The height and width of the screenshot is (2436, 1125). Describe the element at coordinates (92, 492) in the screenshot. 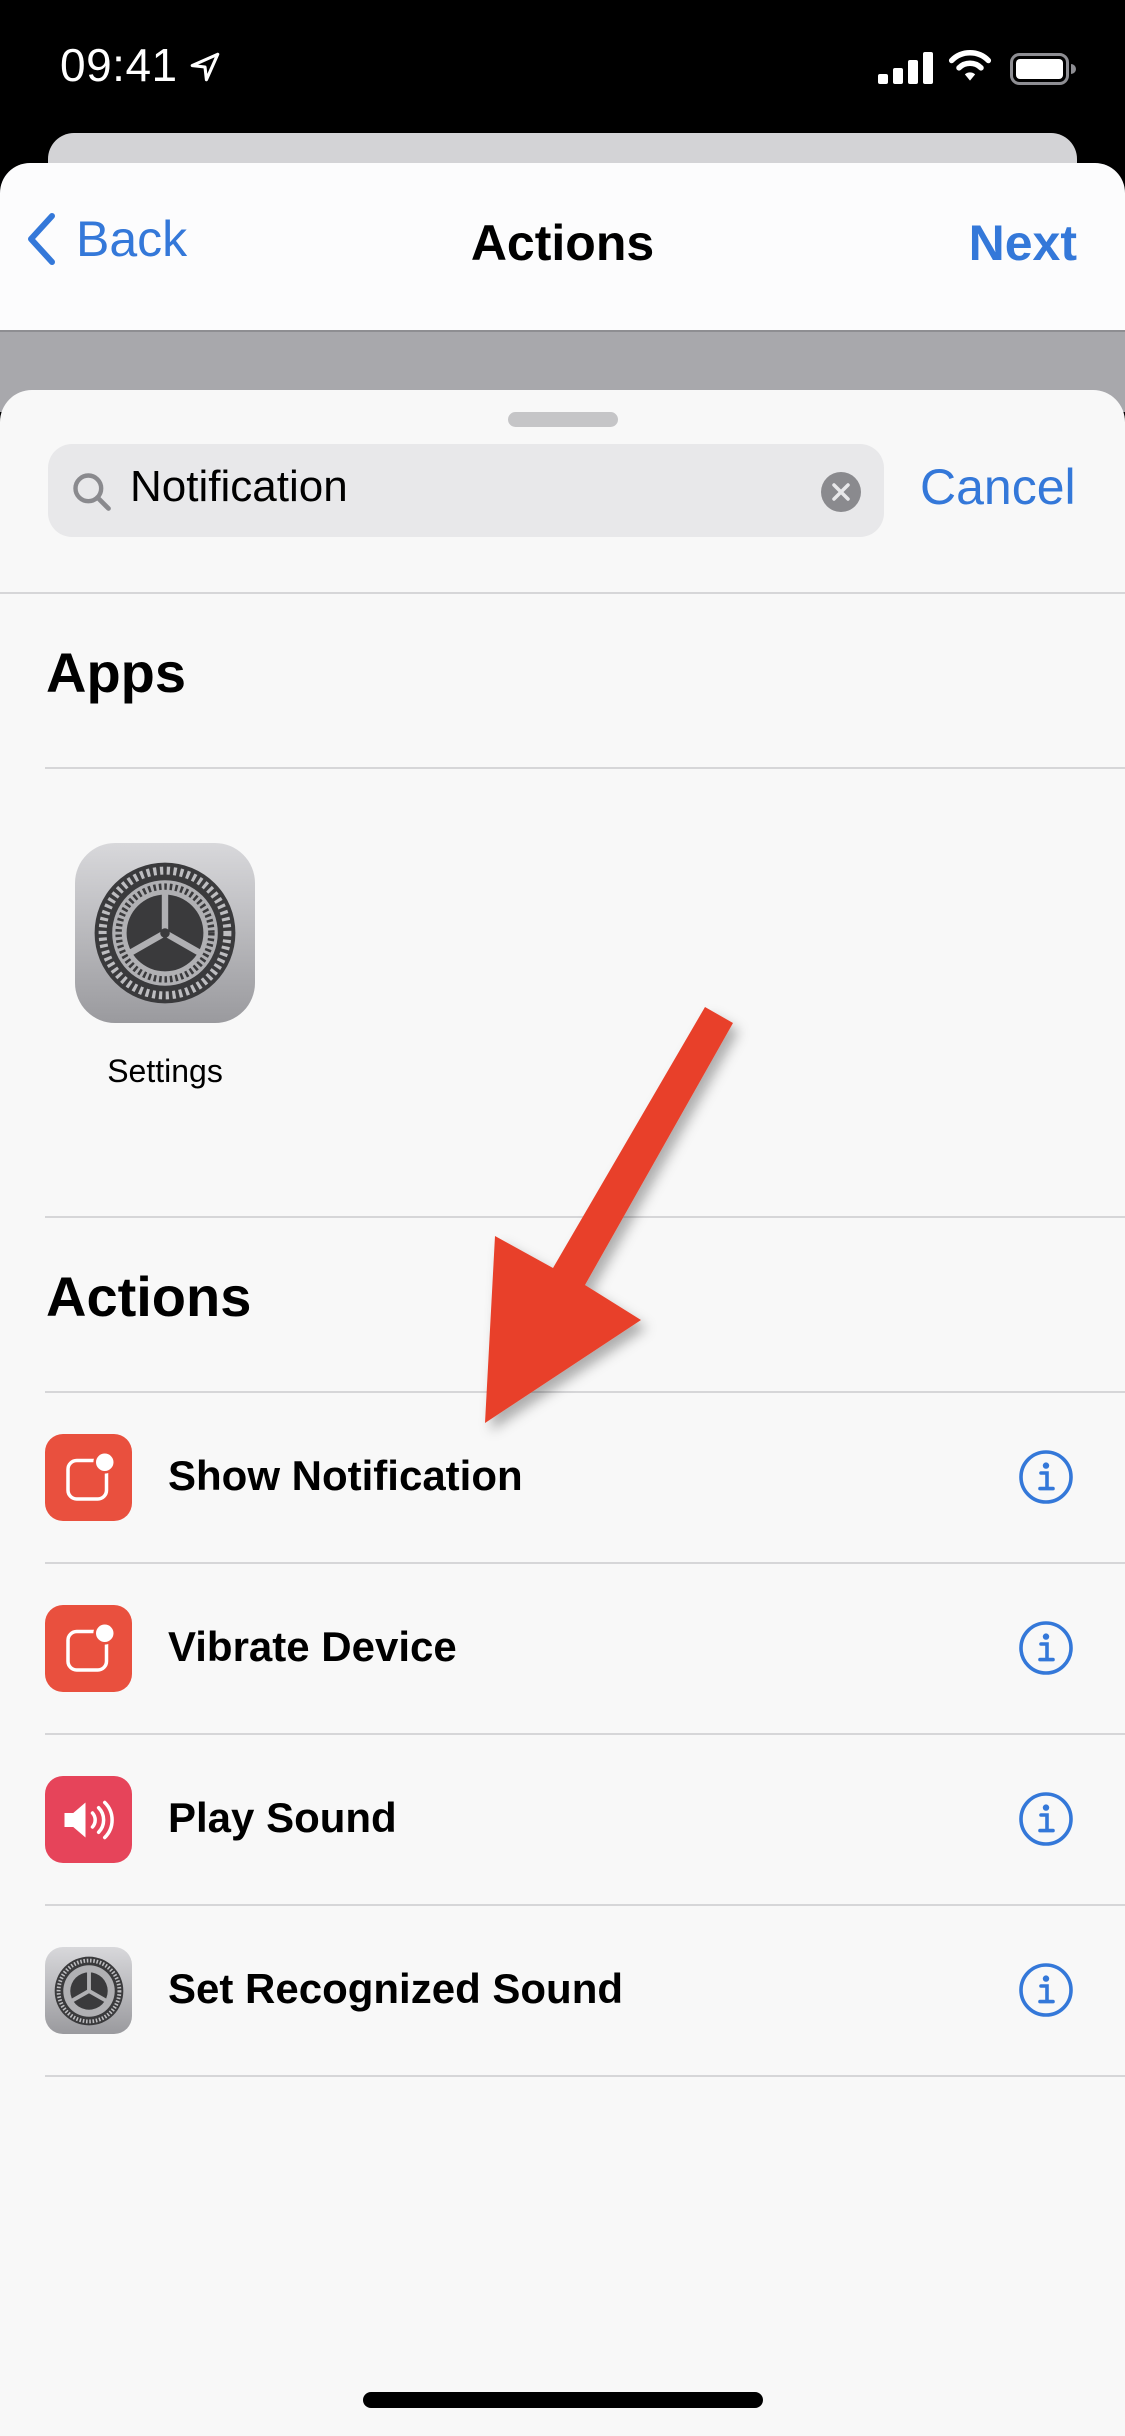

I see `search-icon` at that location.